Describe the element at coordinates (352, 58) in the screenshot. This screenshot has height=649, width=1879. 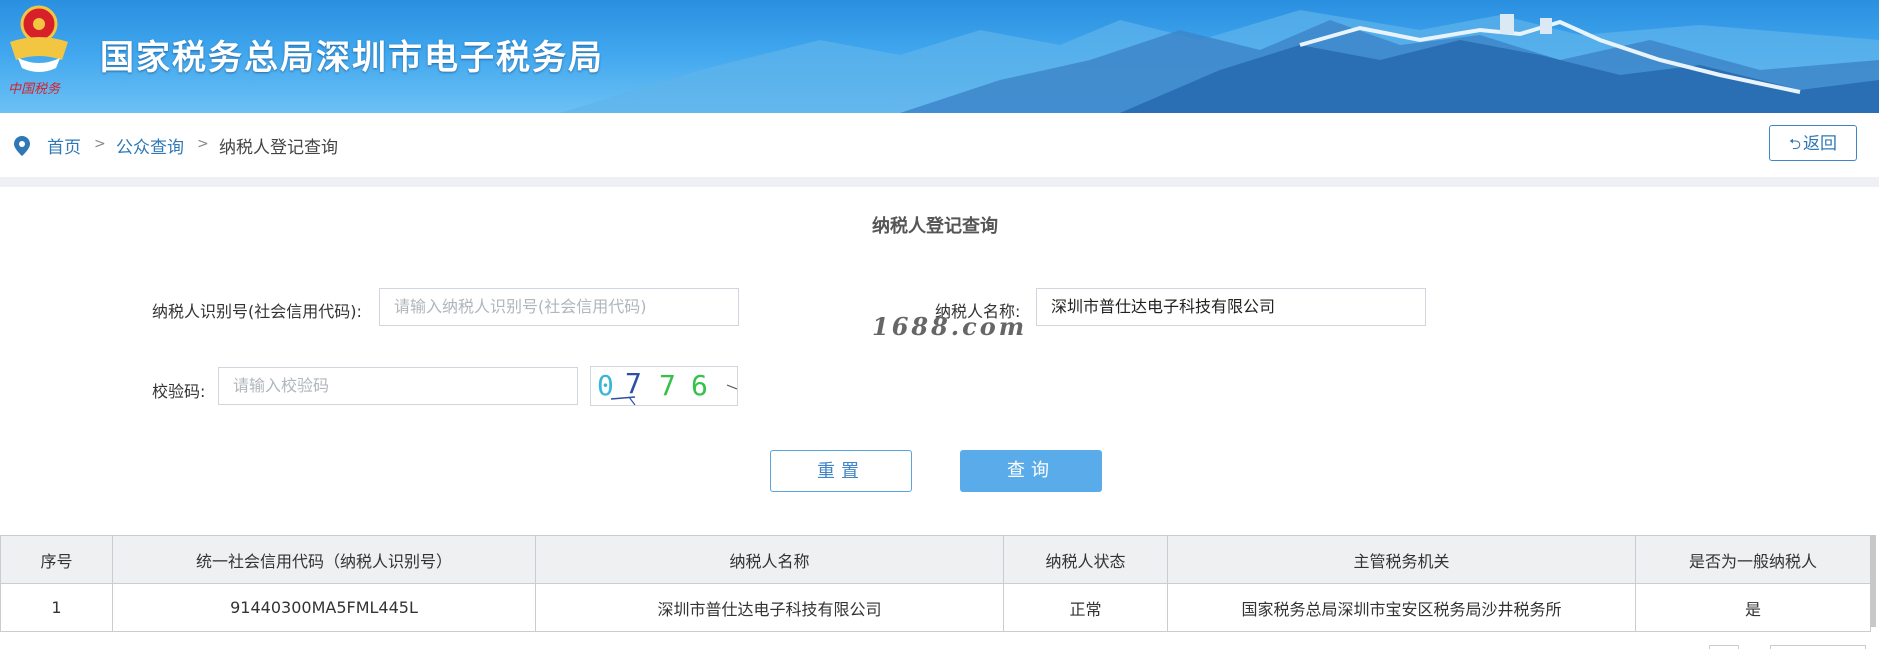
I see `site-title: 国家税务总局深圳市电子税务局` at that location.